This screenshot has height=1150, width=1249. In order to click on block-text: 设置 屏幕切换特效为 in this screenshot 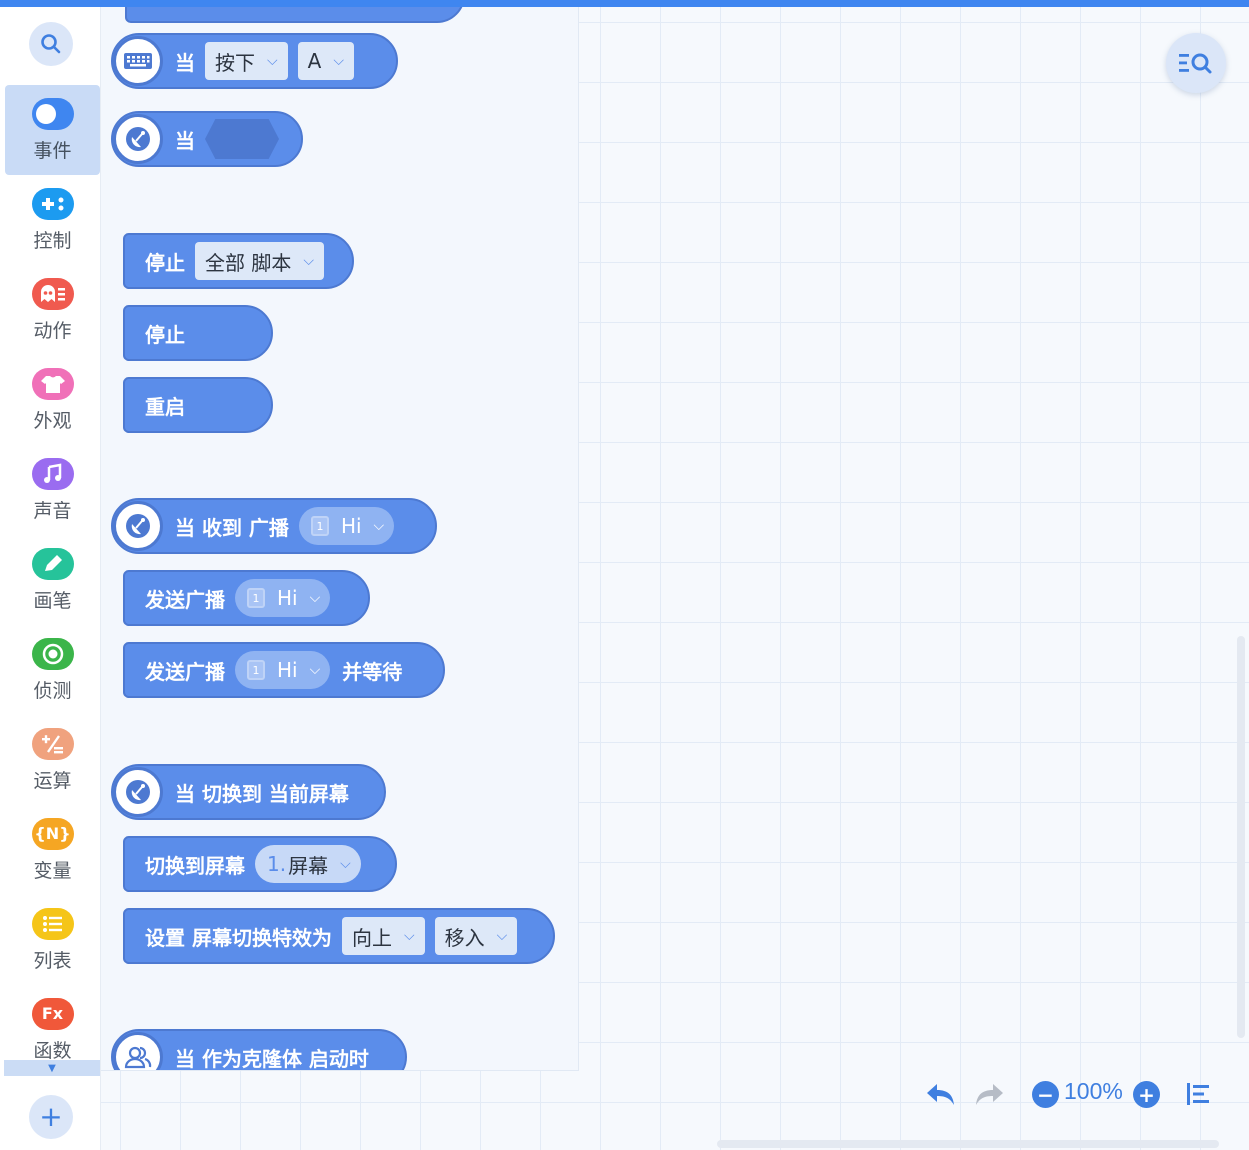, I will do `click(238, 937)`.